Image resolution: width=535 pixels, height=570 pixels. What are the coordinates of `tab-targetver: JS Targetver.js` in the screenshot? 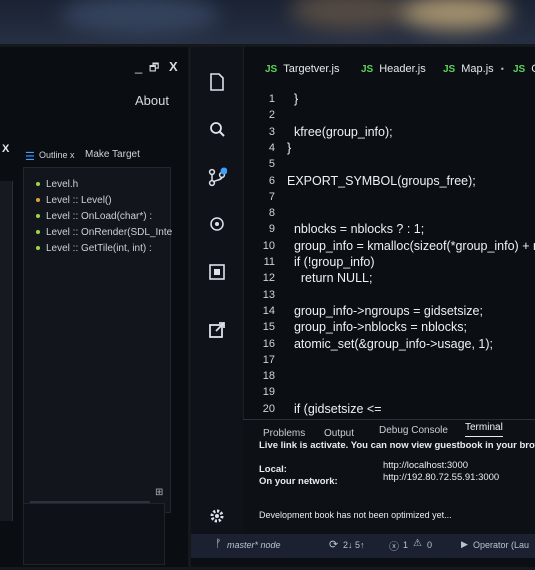 It's located at (302, 69).